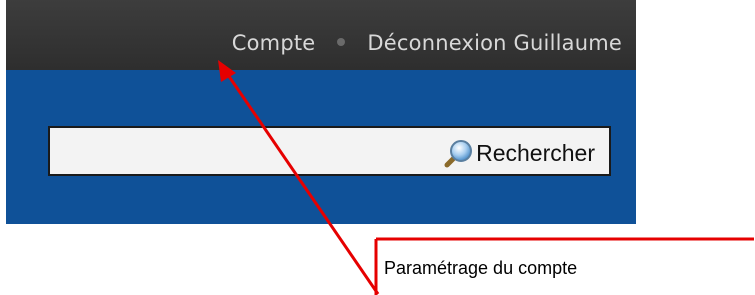  Describe the element at coordinates (329, 151) in the screenshot. I see `search-input: Rechercher` at that location.